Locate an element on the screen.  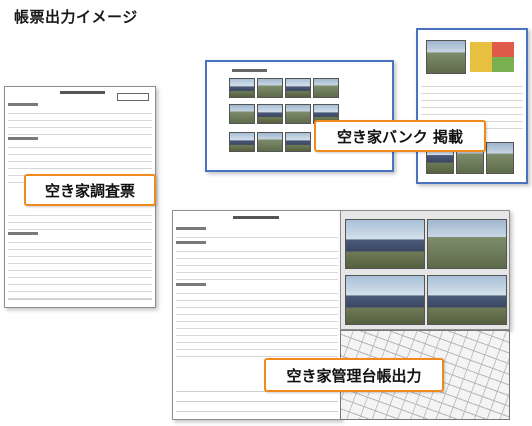
callout-survey-sheet: 空き家調査票 is located at coordinates (90, 190).